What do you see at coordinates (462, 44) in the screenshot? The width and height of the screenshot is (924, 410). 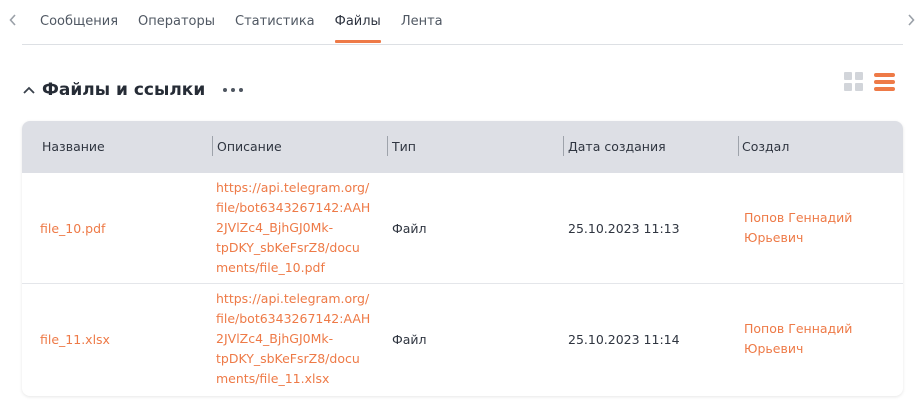 I see `tab-bar-divider` at bounding box center [462, 44].